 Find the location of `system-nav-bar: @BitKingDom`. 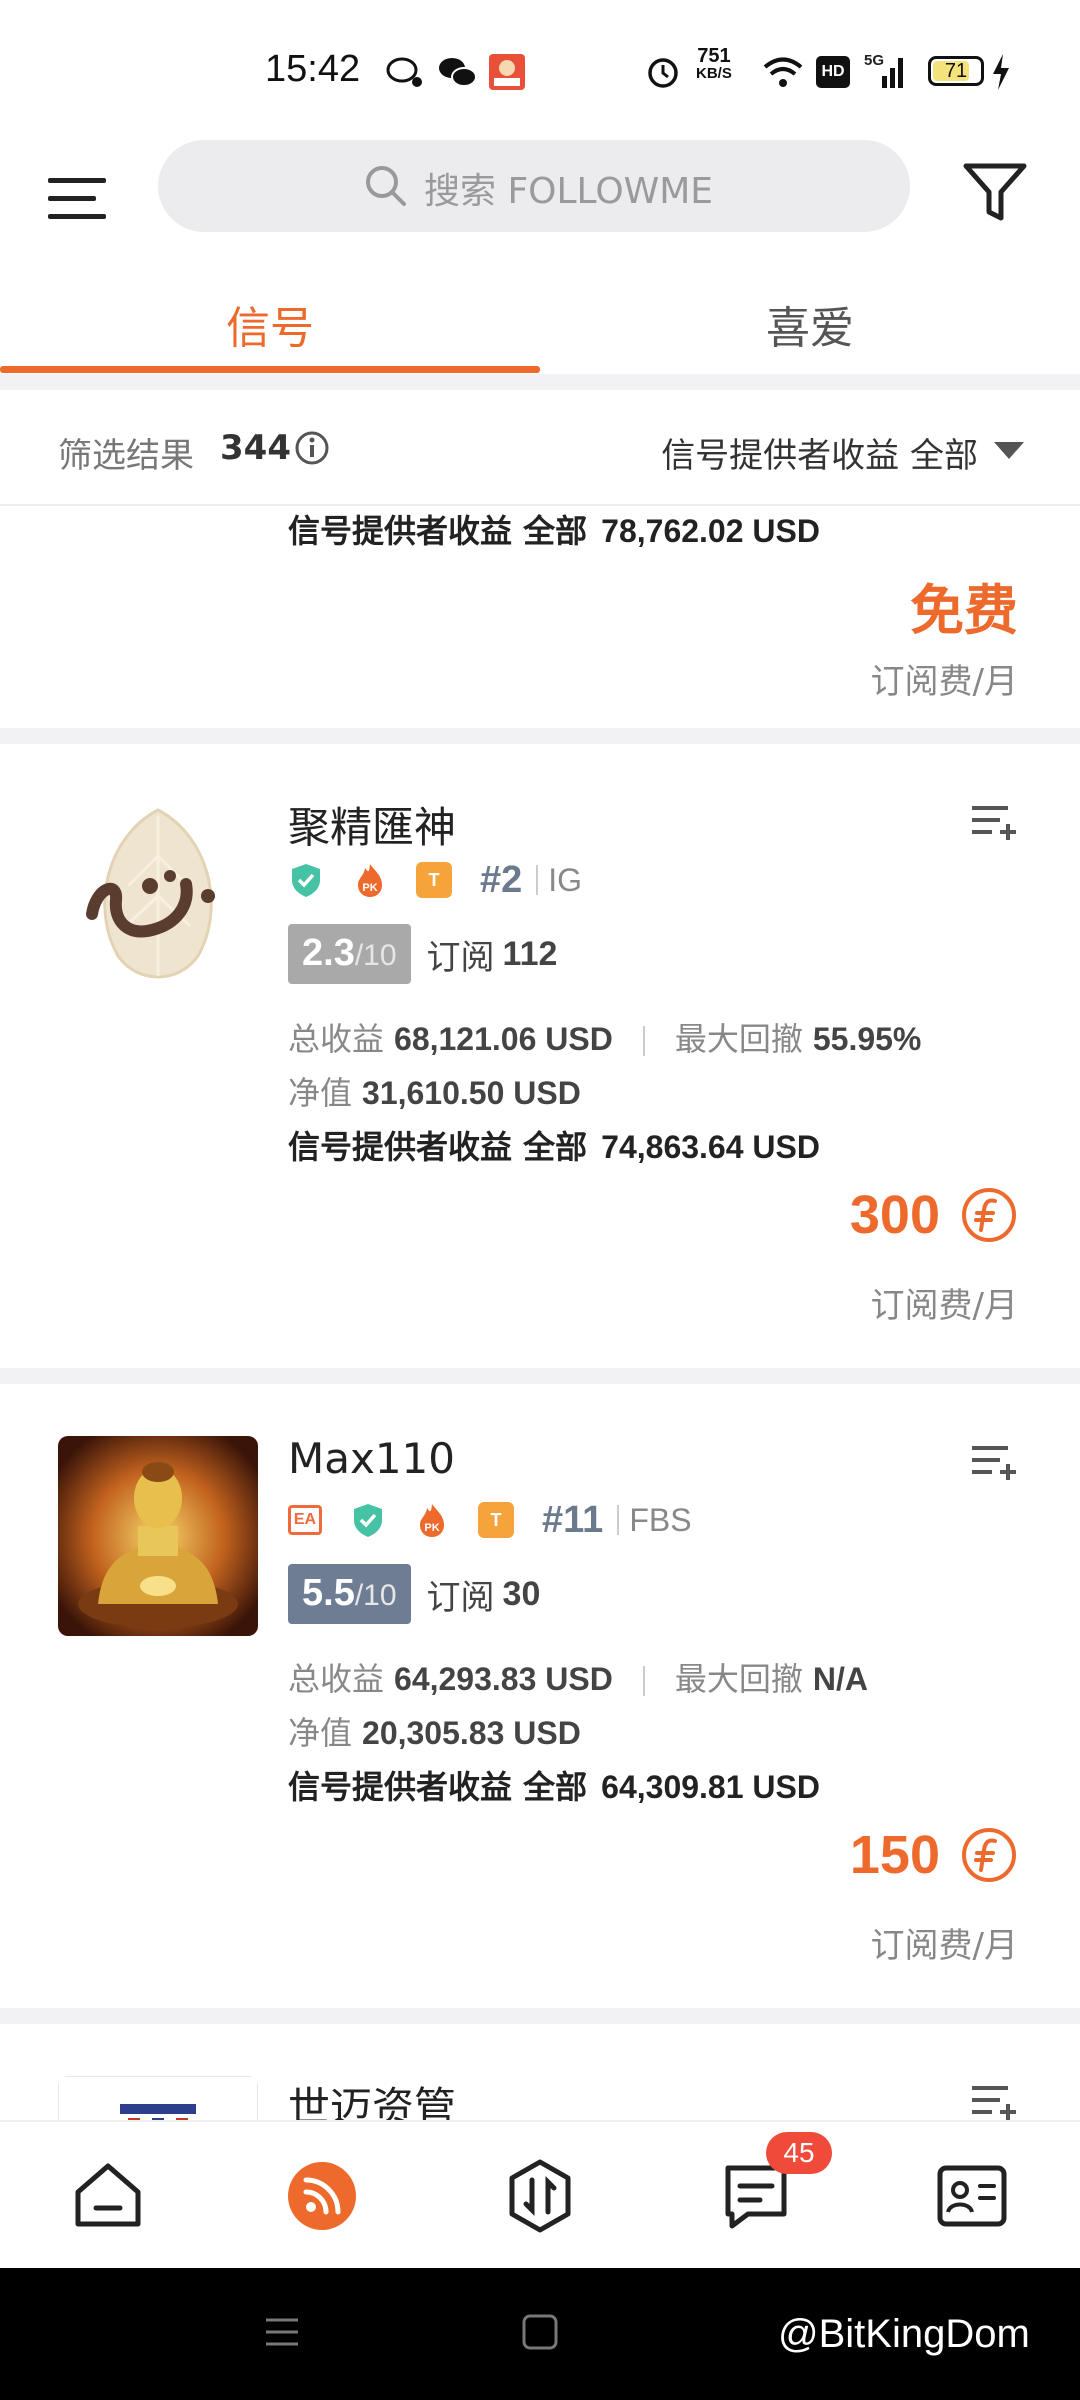

system-nav-bar: @BitKingDom is located at coordinates (540, 2334).